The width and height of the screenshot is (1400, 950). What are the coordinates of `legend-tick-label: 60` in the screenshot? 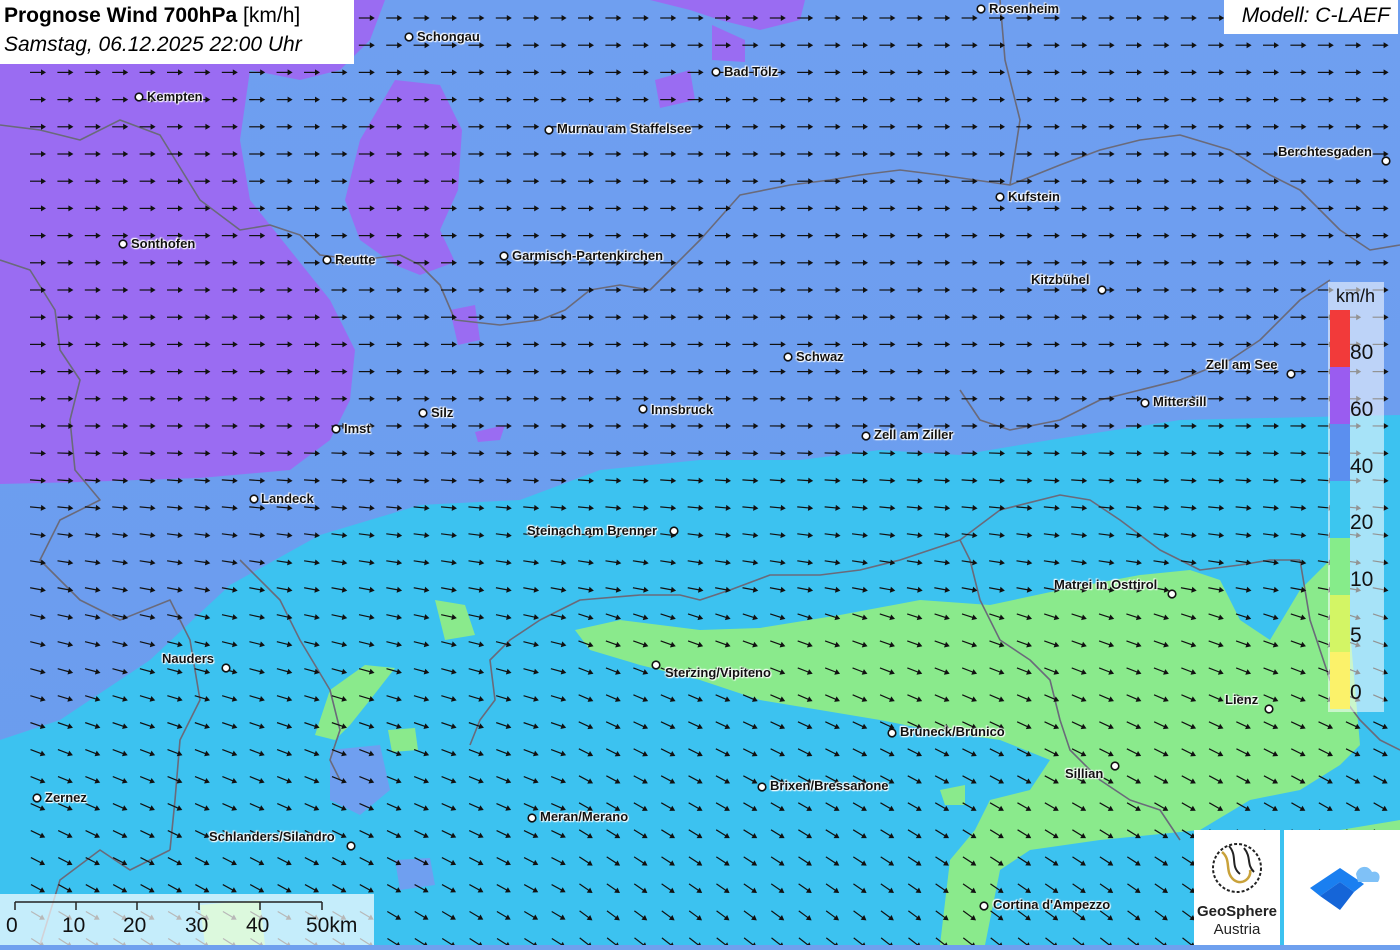 It's located at (1361, 410).